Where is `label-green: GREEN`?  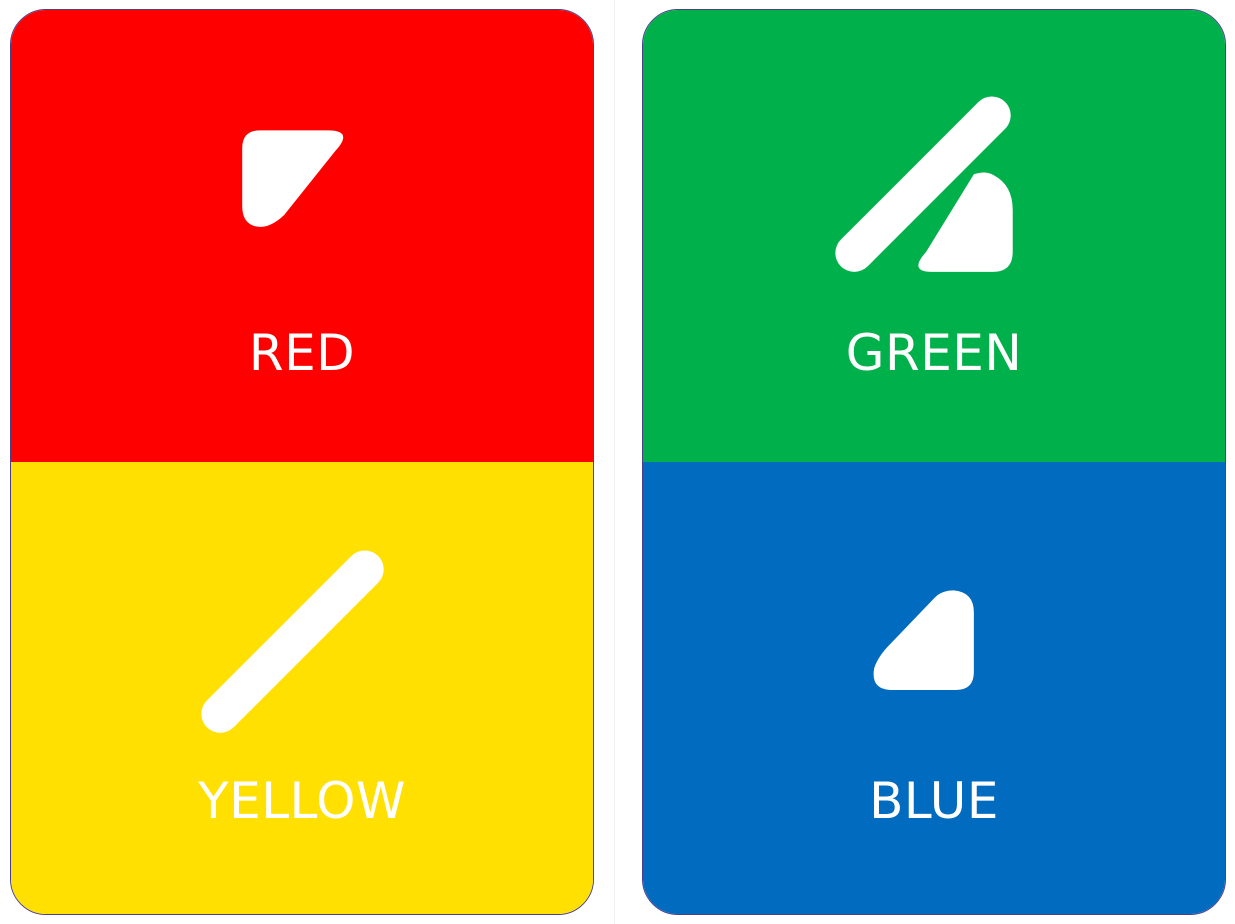 label-green: GREEN is located at coordinates (934, 353).